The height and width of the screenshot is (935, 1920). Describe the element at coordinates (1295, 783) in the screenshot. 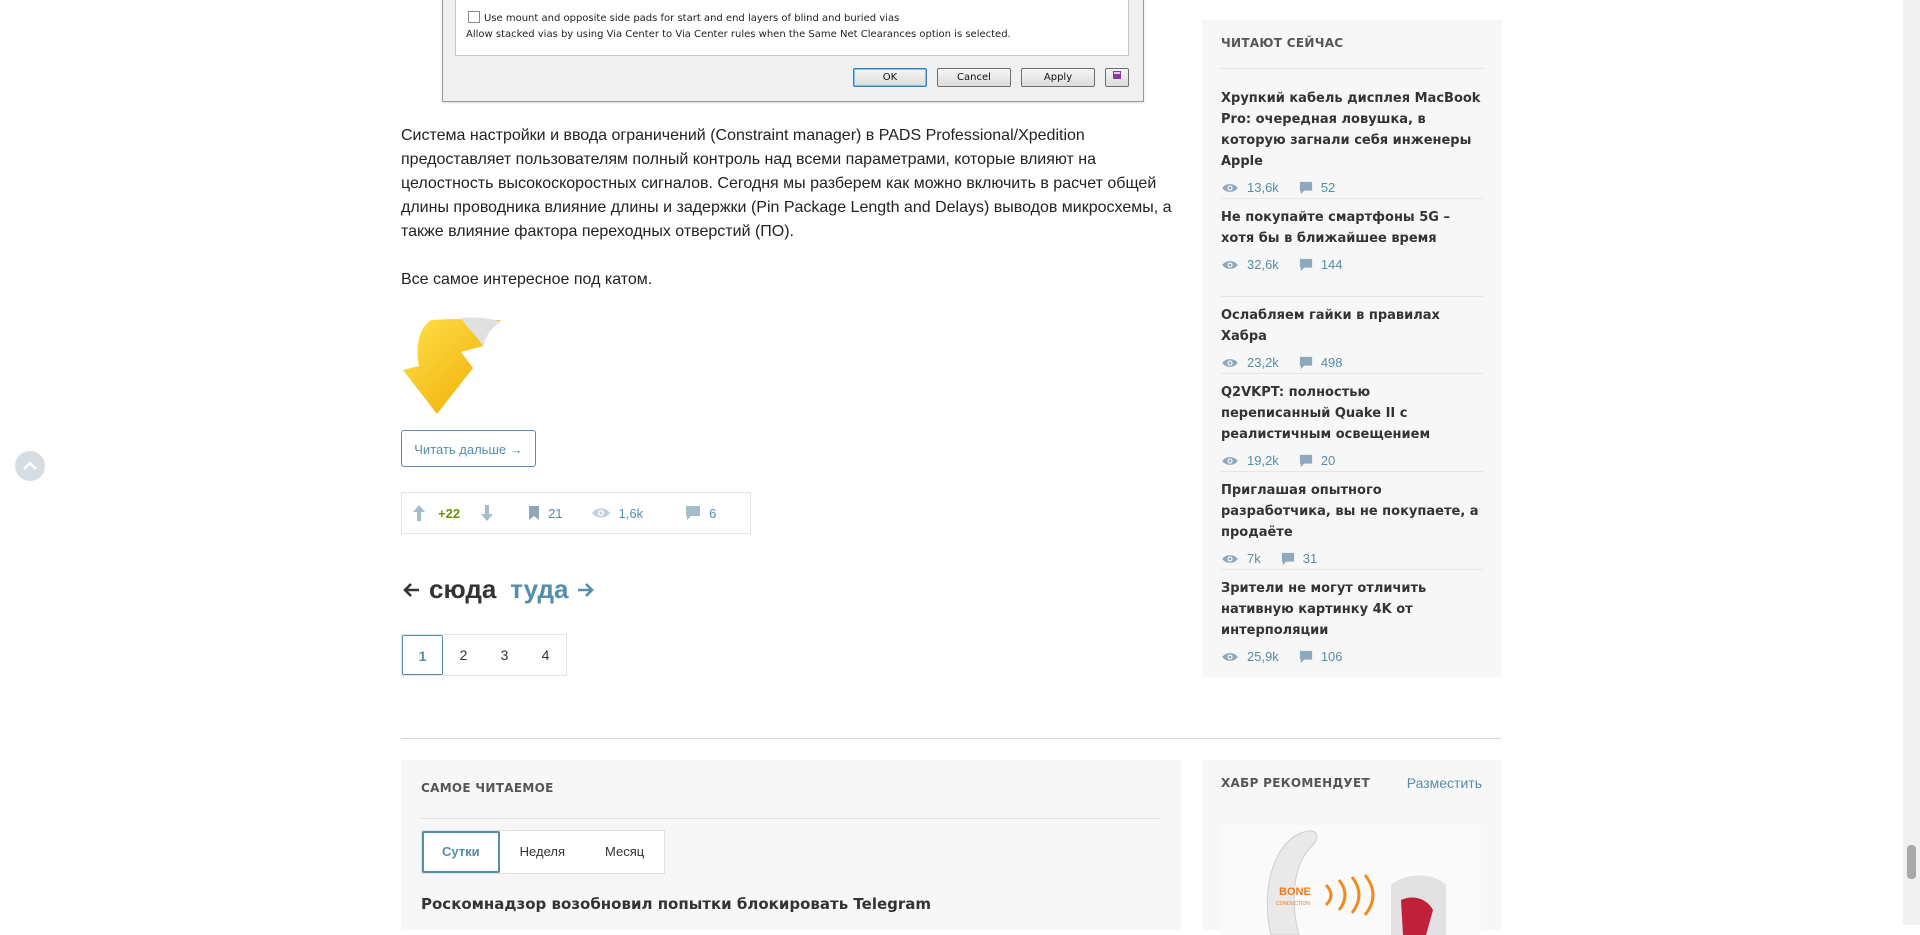

I see `recommends-title: ХАБР РЕКОМЕНДУЕТ` at that location.